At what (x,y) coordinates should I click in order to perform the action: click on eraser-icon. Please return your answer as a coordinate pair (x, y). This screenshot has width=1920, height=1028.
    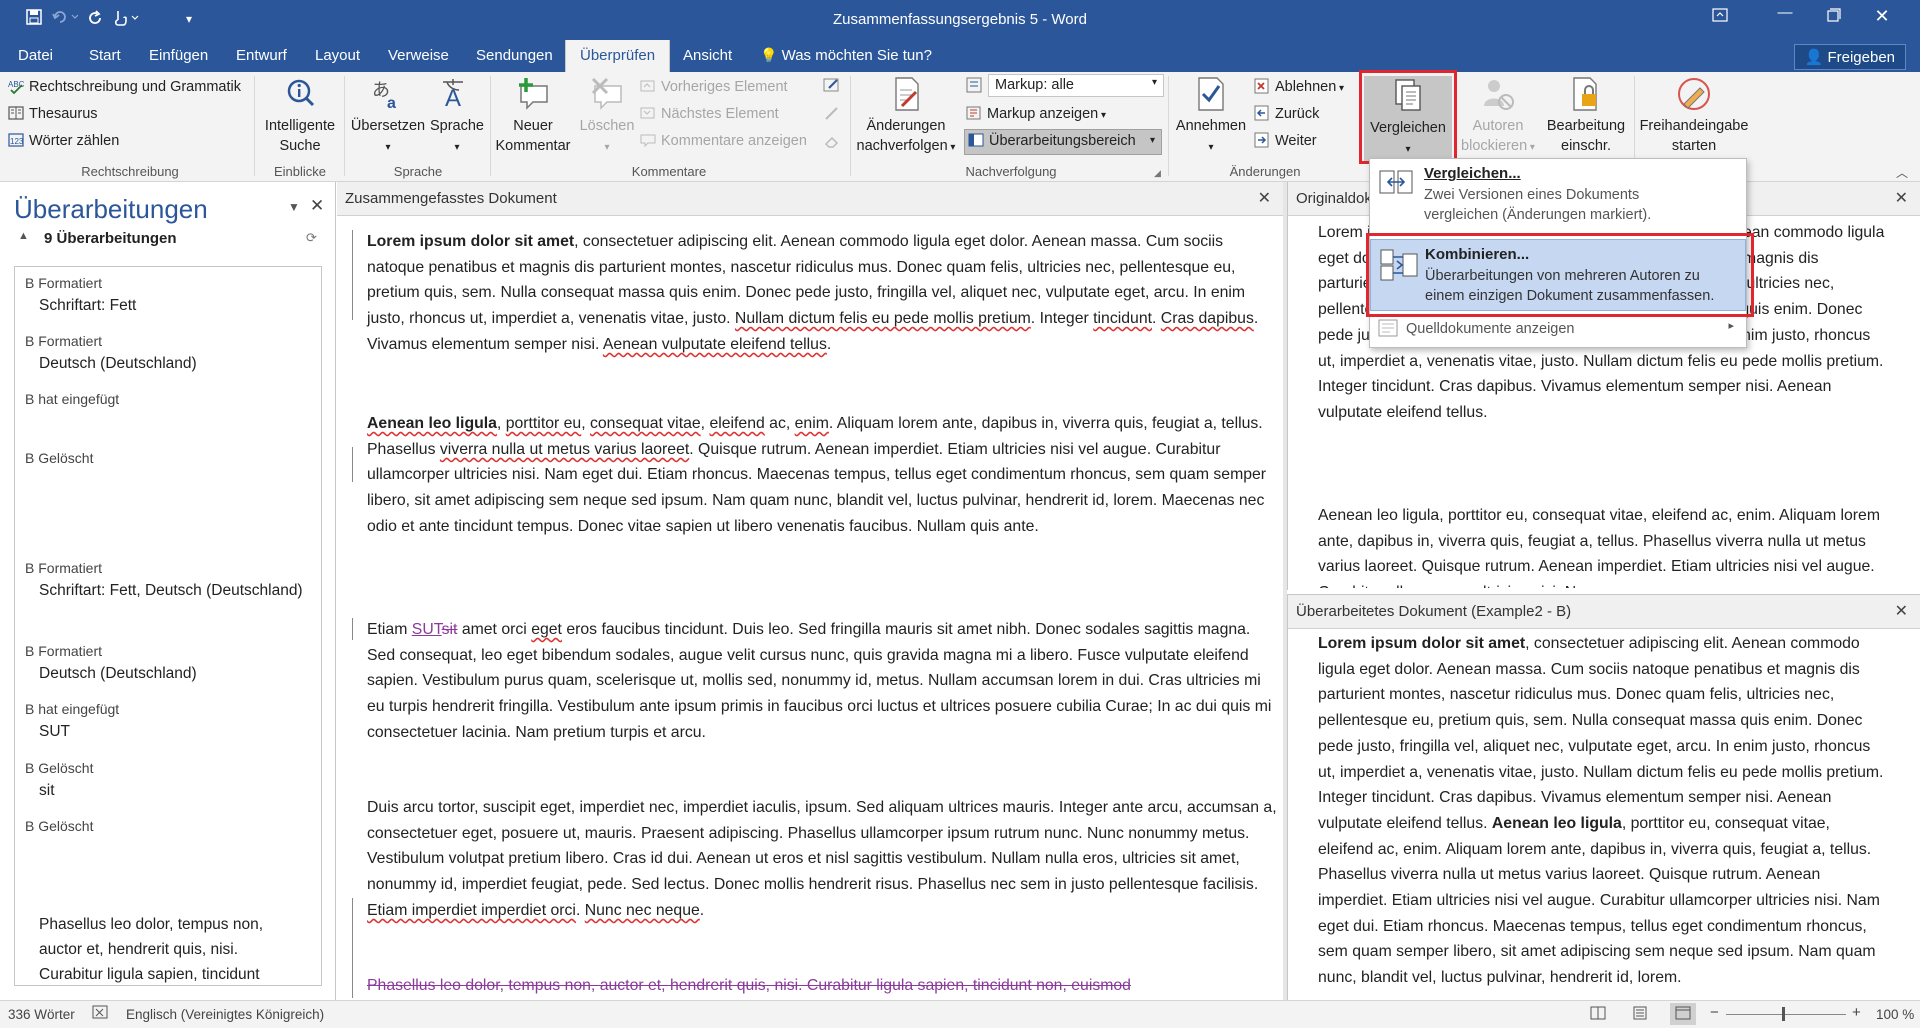
    Looking at the image, I should click on (832, 142).